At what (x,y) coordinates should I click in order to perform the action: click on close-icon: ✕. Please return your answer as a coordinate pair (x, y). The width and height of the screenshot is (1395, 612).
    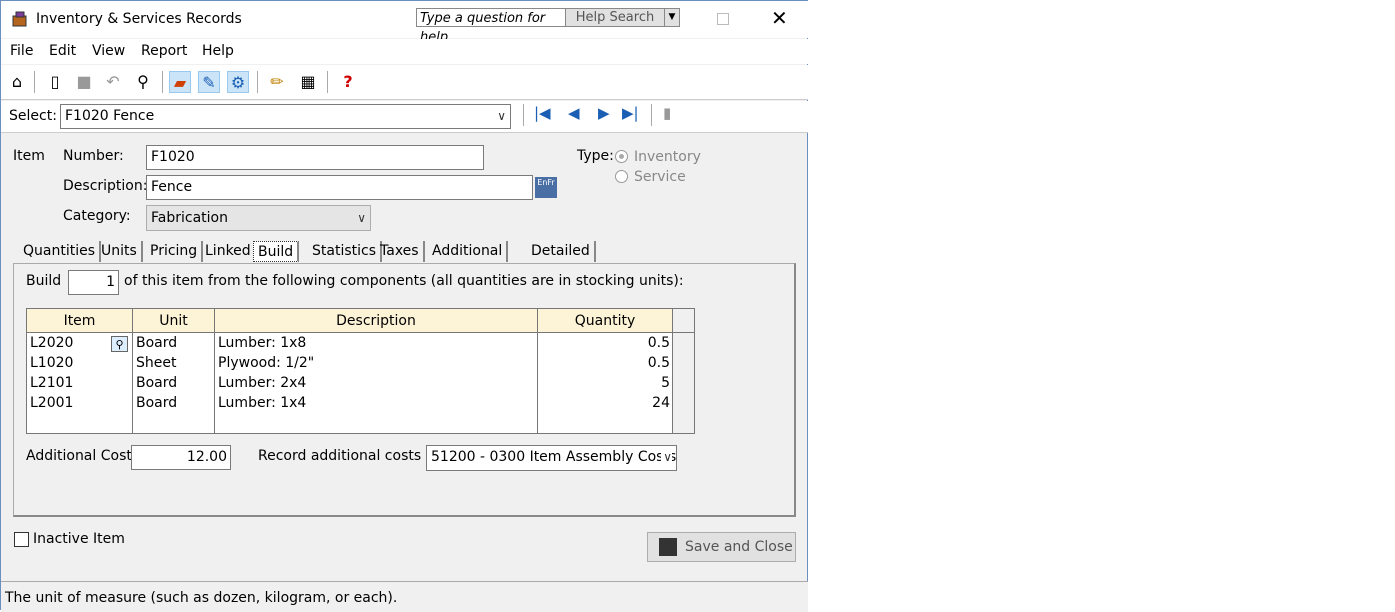
    Looking at the image, I should click on (779, 18).